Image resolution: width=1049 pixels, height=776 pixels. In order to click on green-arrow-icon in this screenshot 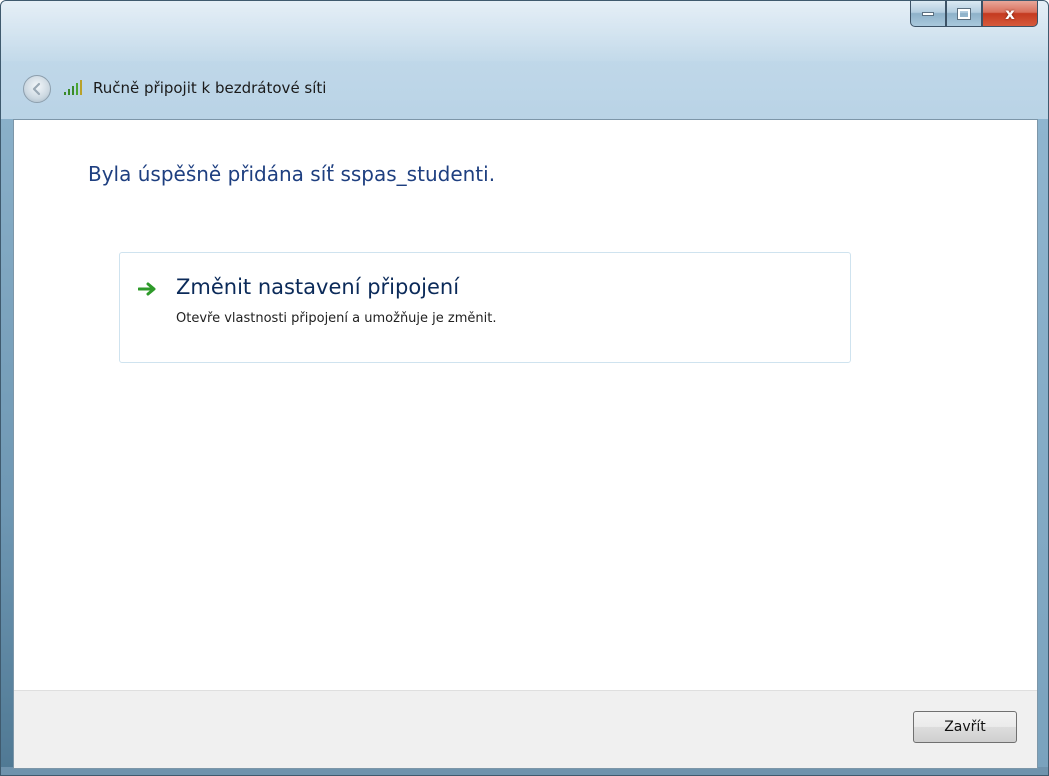, I will do `click(147, 289)`.